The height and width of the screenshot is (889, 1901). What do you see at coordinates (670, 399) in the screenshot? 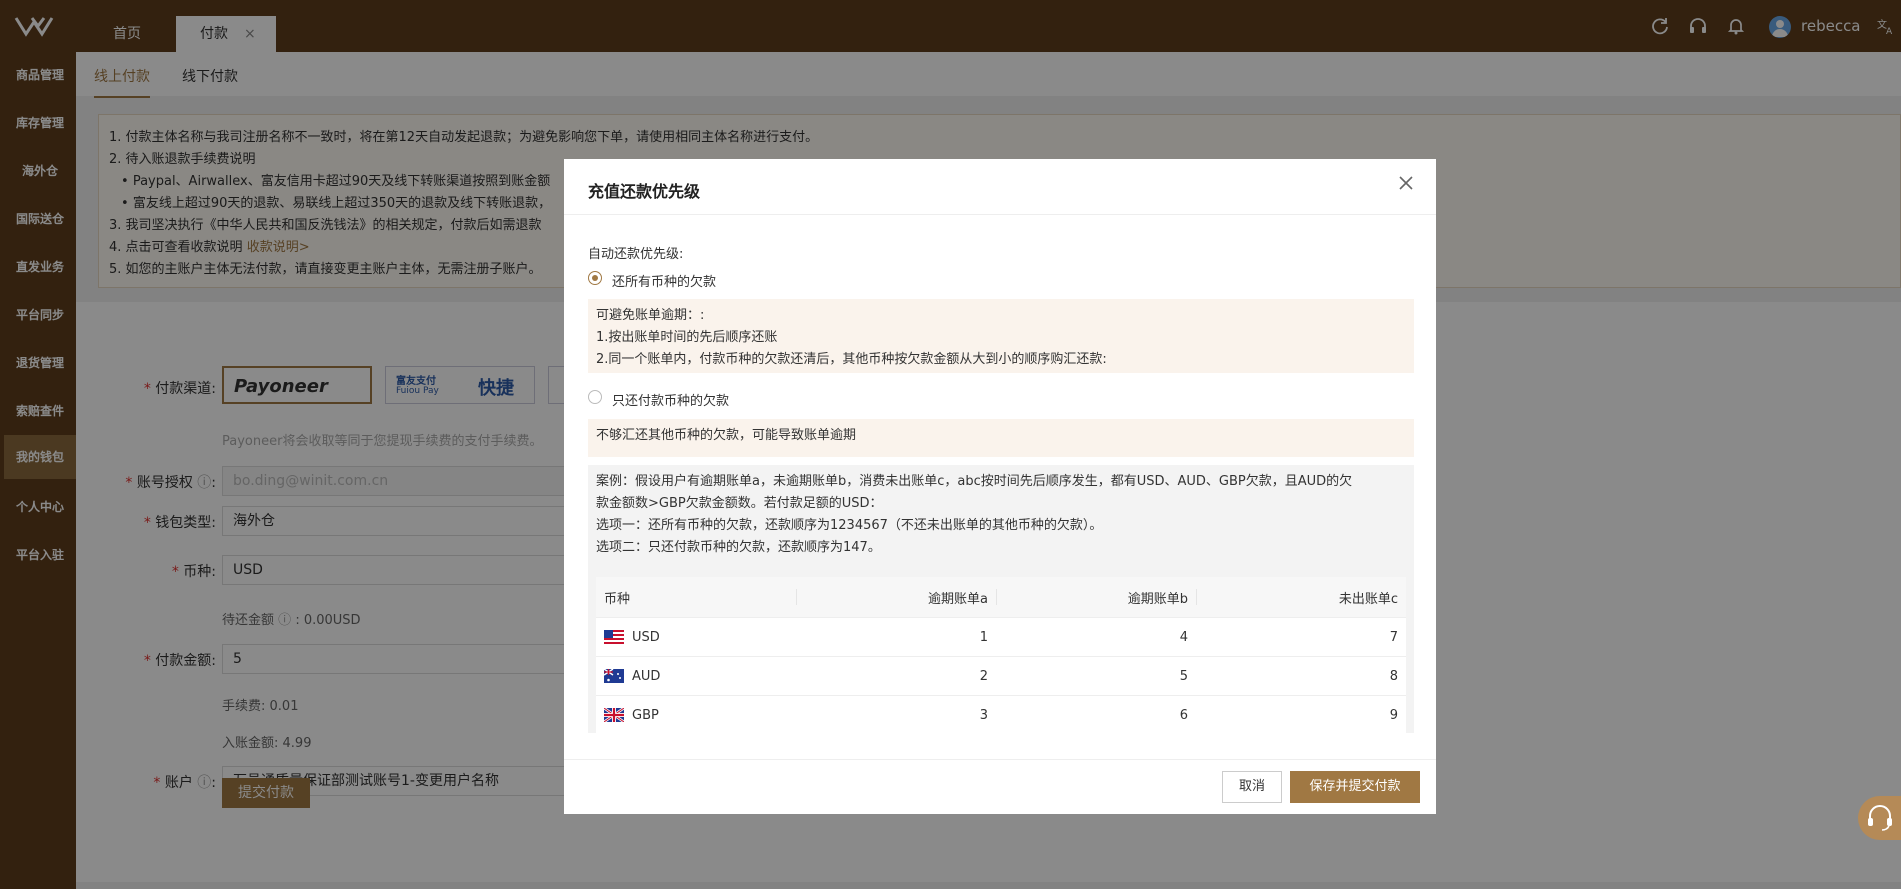
I see `radio-label-repay-payment-currency: 只还付款币种的欠款` at bounding box center [670, 399].